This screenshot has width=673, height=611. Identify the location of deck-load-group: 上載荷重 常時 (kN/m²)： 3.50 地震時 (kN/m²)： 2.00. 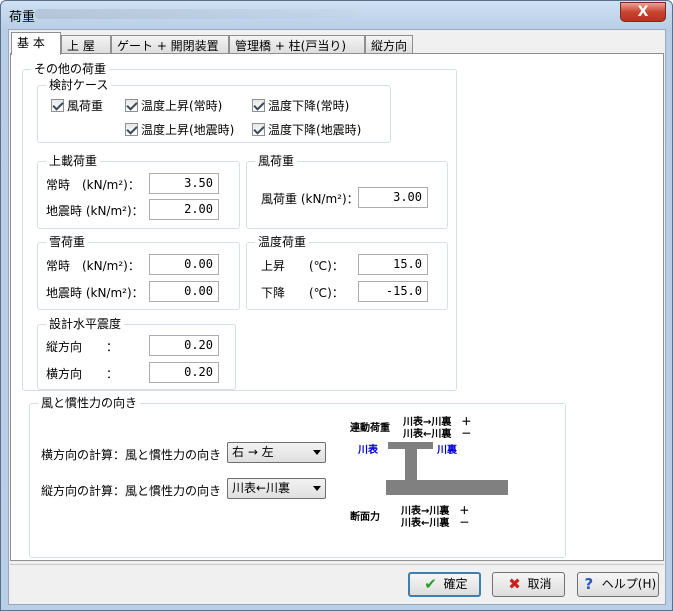
(138, 191).